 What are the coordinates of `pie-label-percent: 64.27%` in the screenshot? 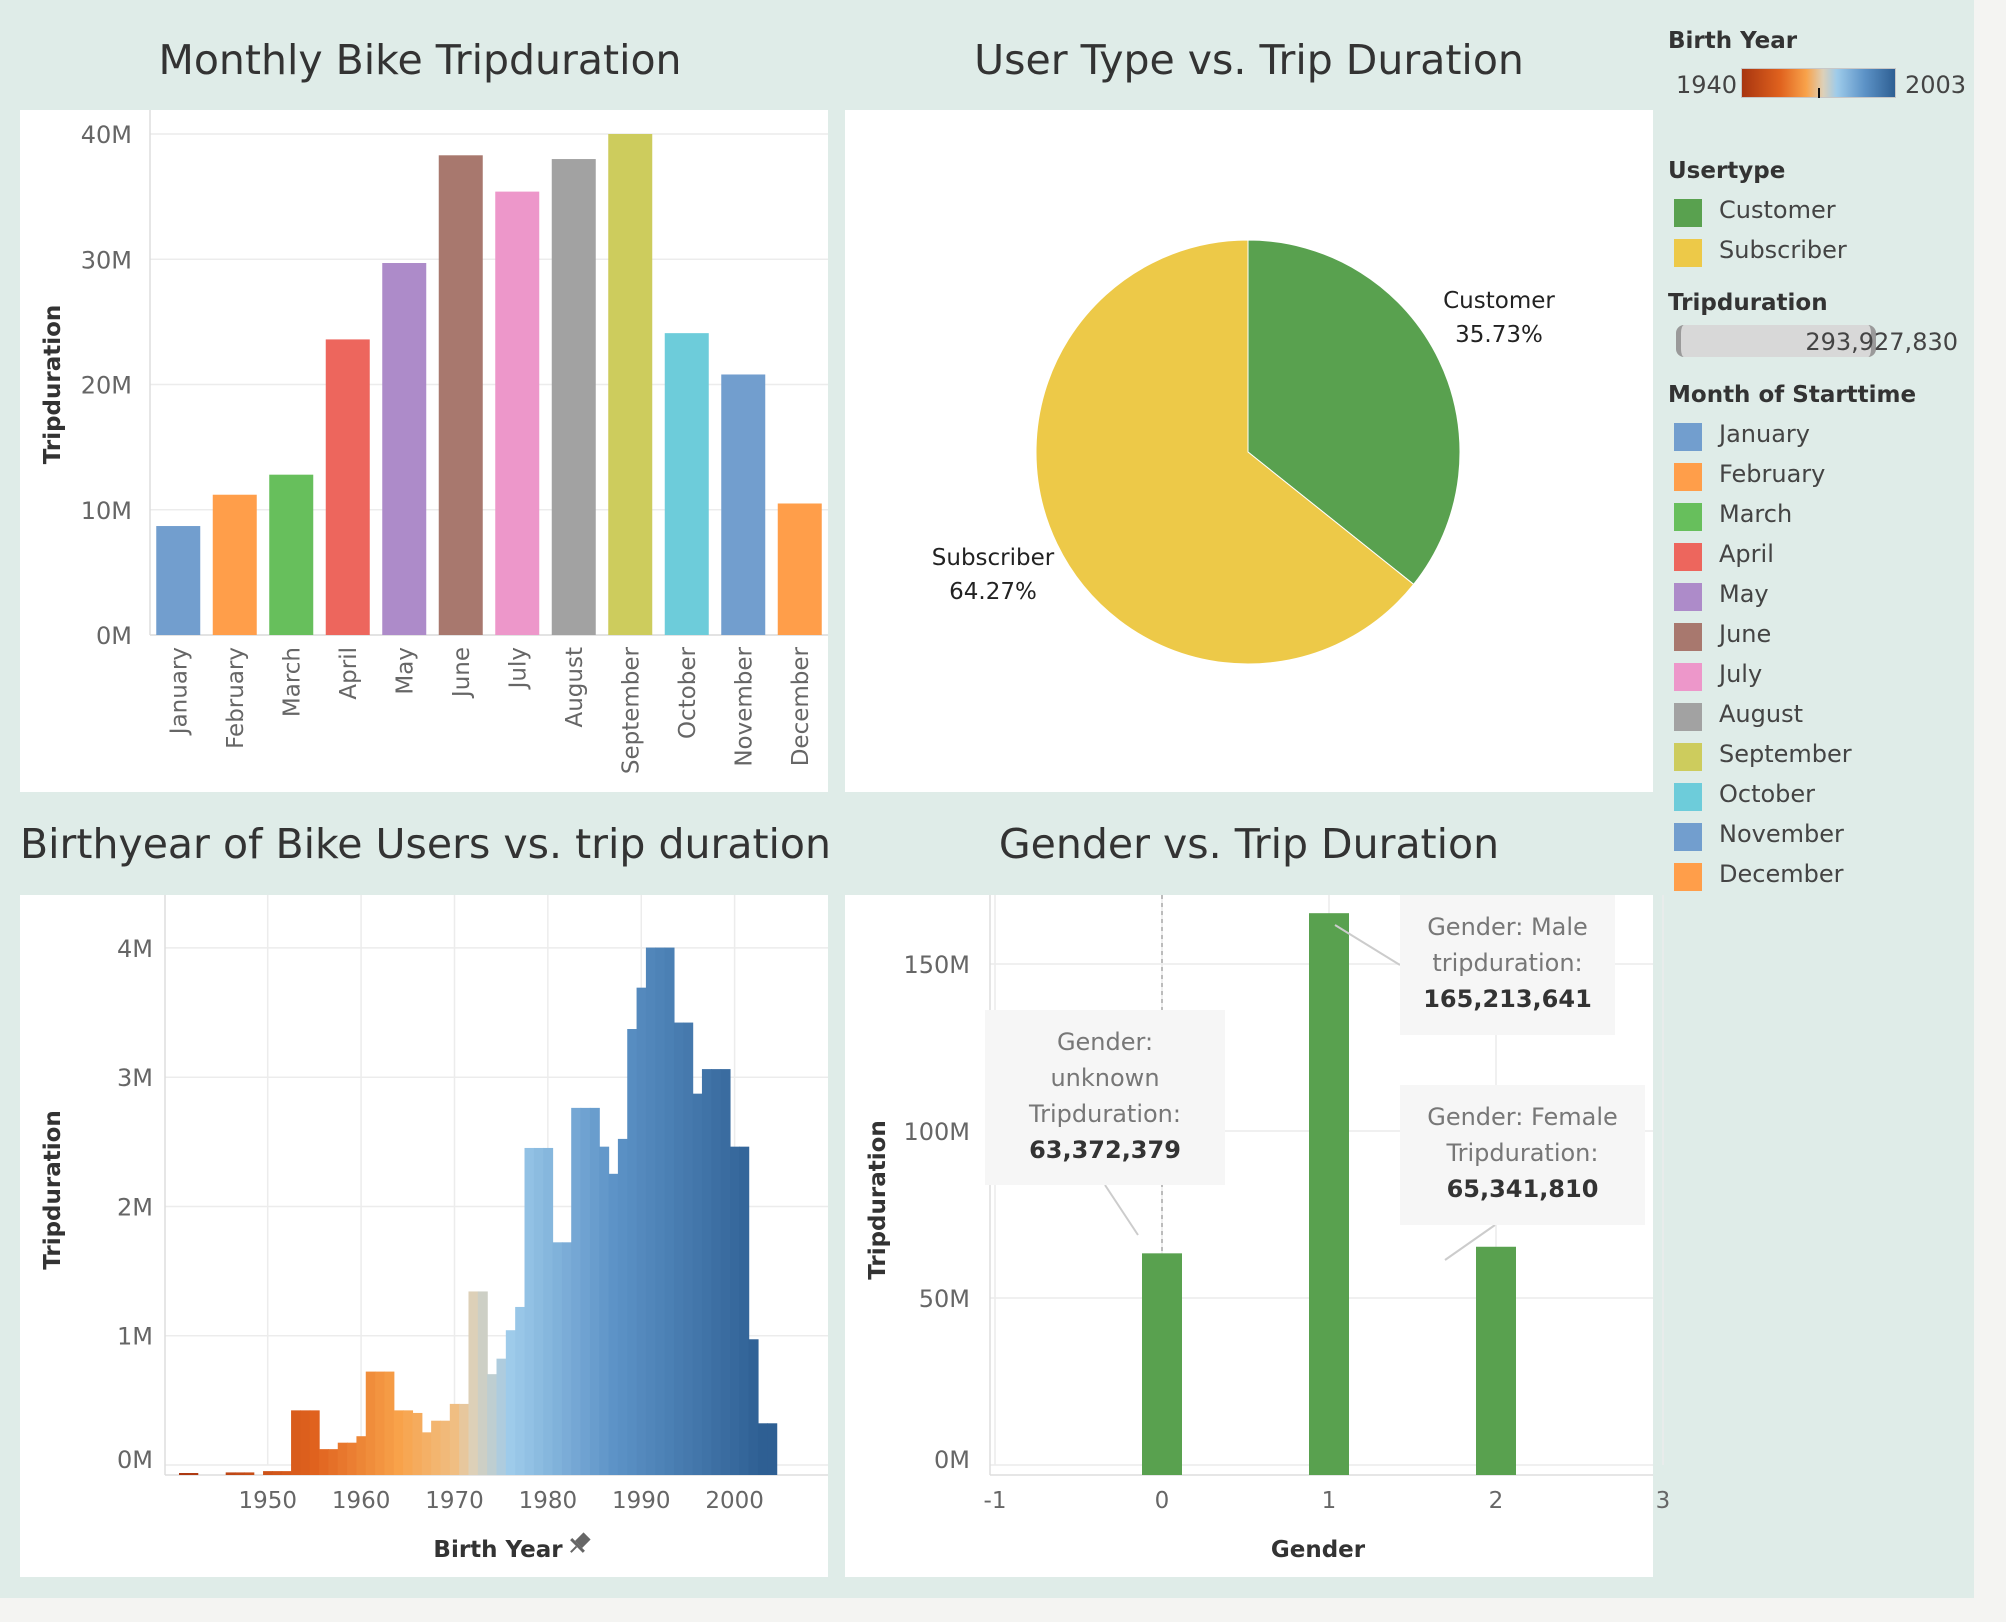 It's located at (993, 592).